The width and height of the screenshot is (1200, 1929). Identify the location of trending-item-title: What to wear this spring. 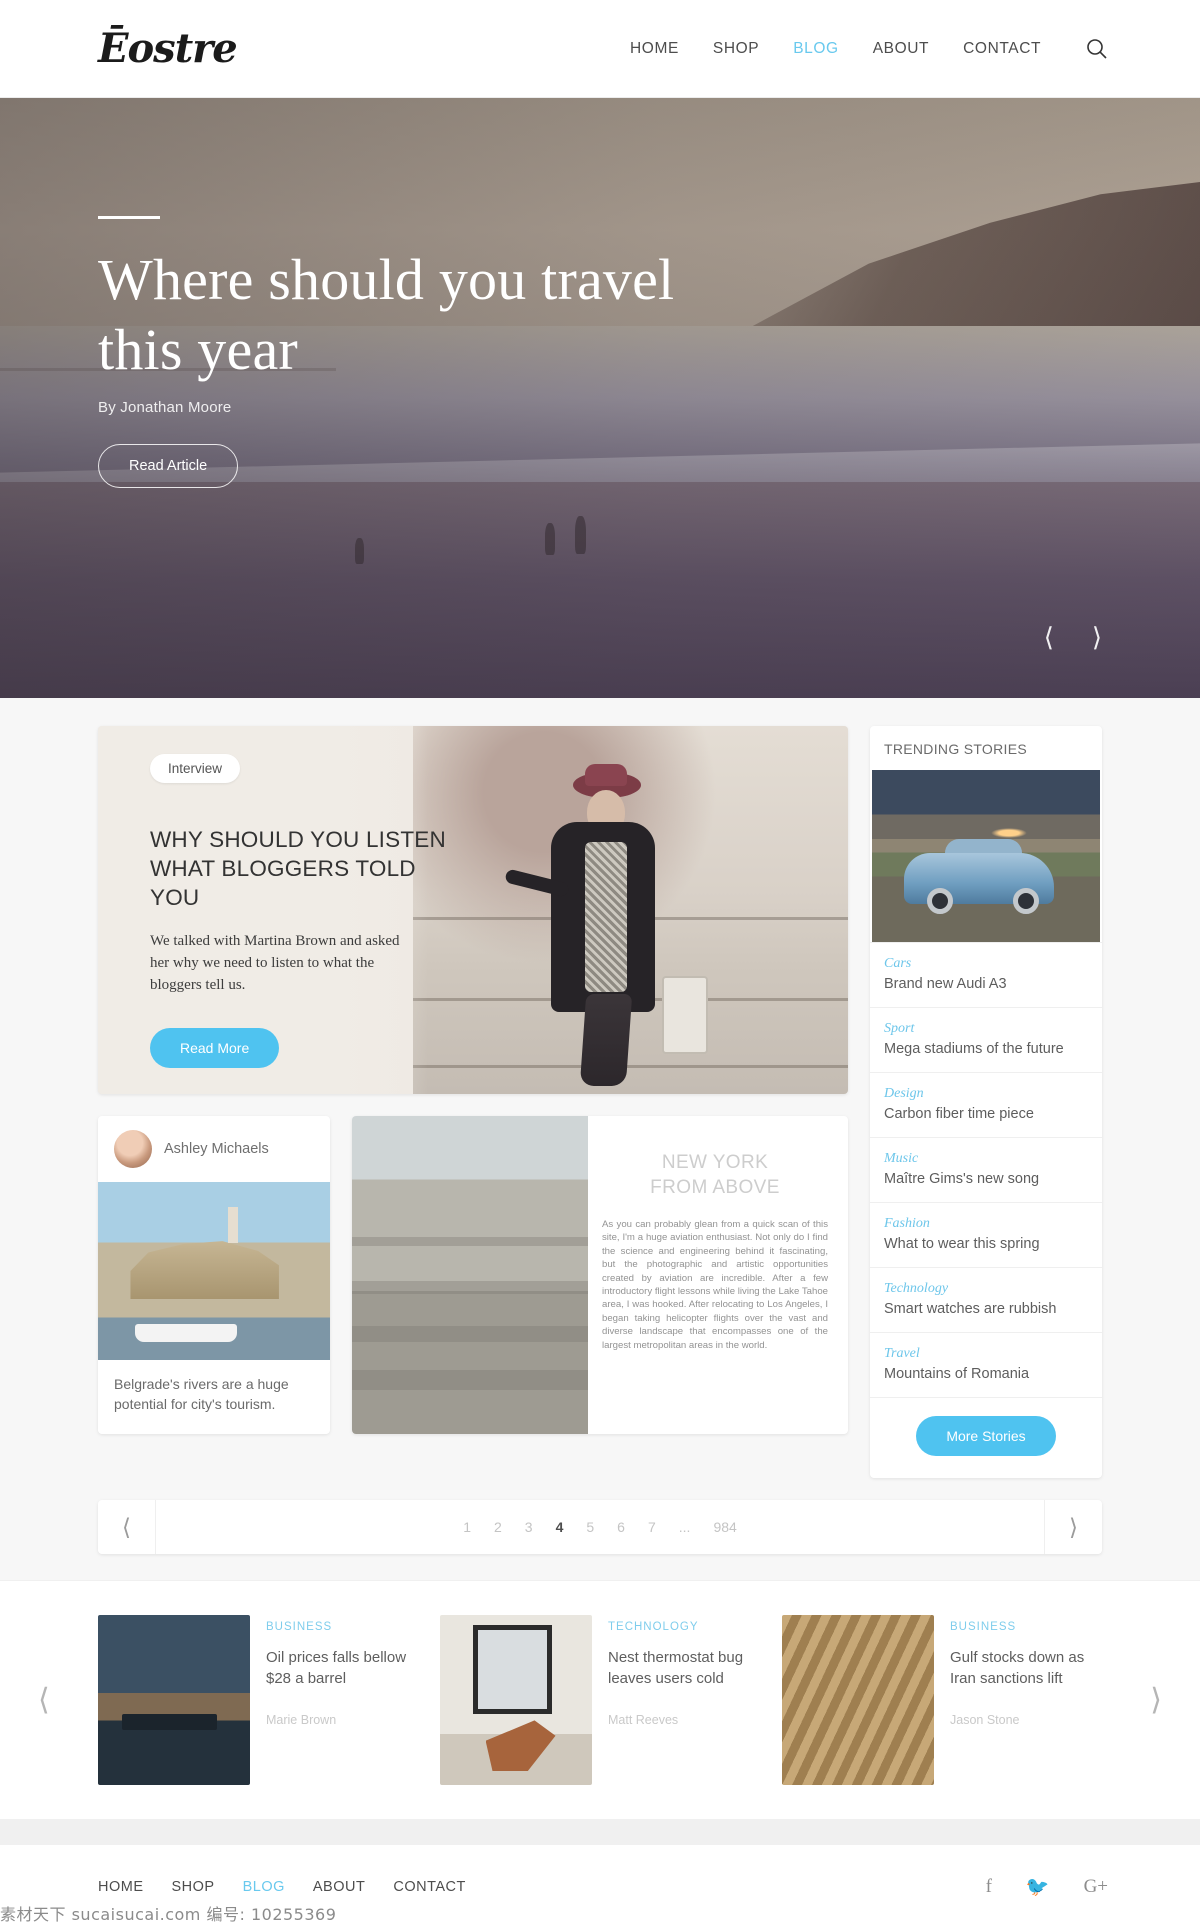
(962, 1244).